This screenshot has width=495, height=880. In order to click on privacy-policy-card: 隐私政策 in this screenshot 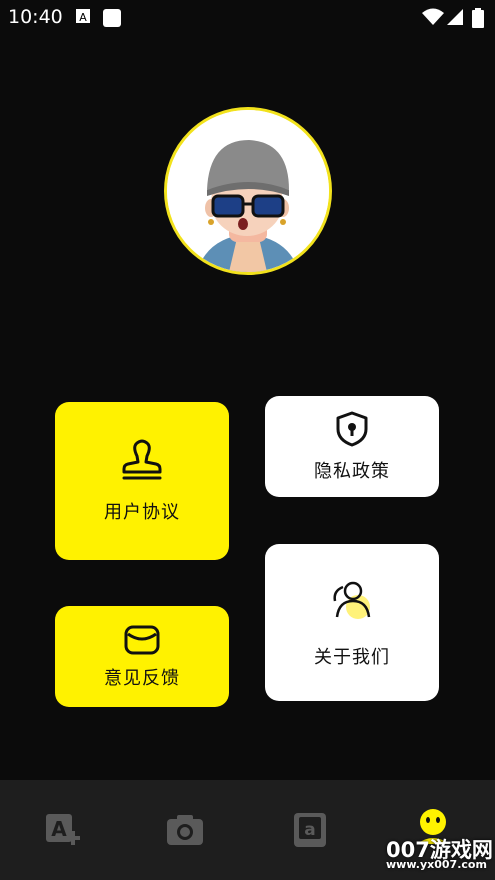, I will do `click(352, 446)`.